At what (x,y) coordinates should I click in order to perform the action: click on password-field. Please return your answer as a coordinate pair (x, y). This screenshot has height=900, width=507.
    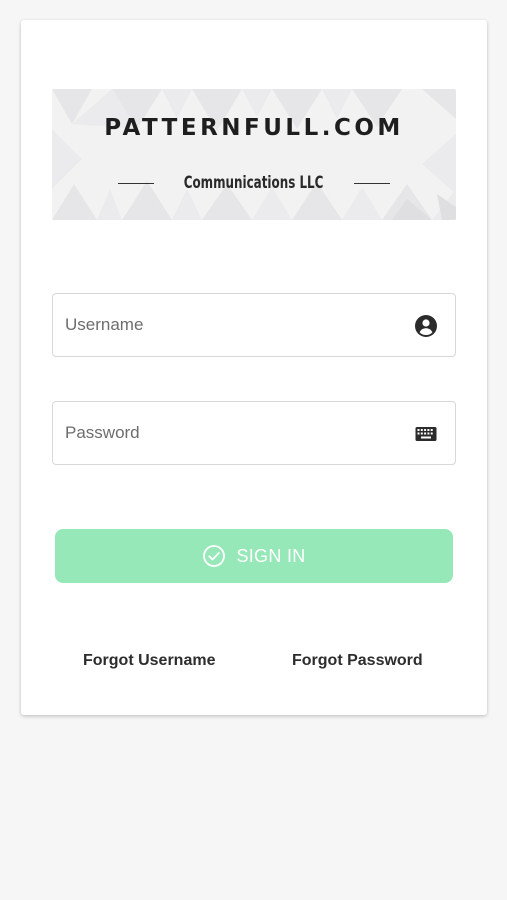
    Looking at the image, I should click on (254, 433).